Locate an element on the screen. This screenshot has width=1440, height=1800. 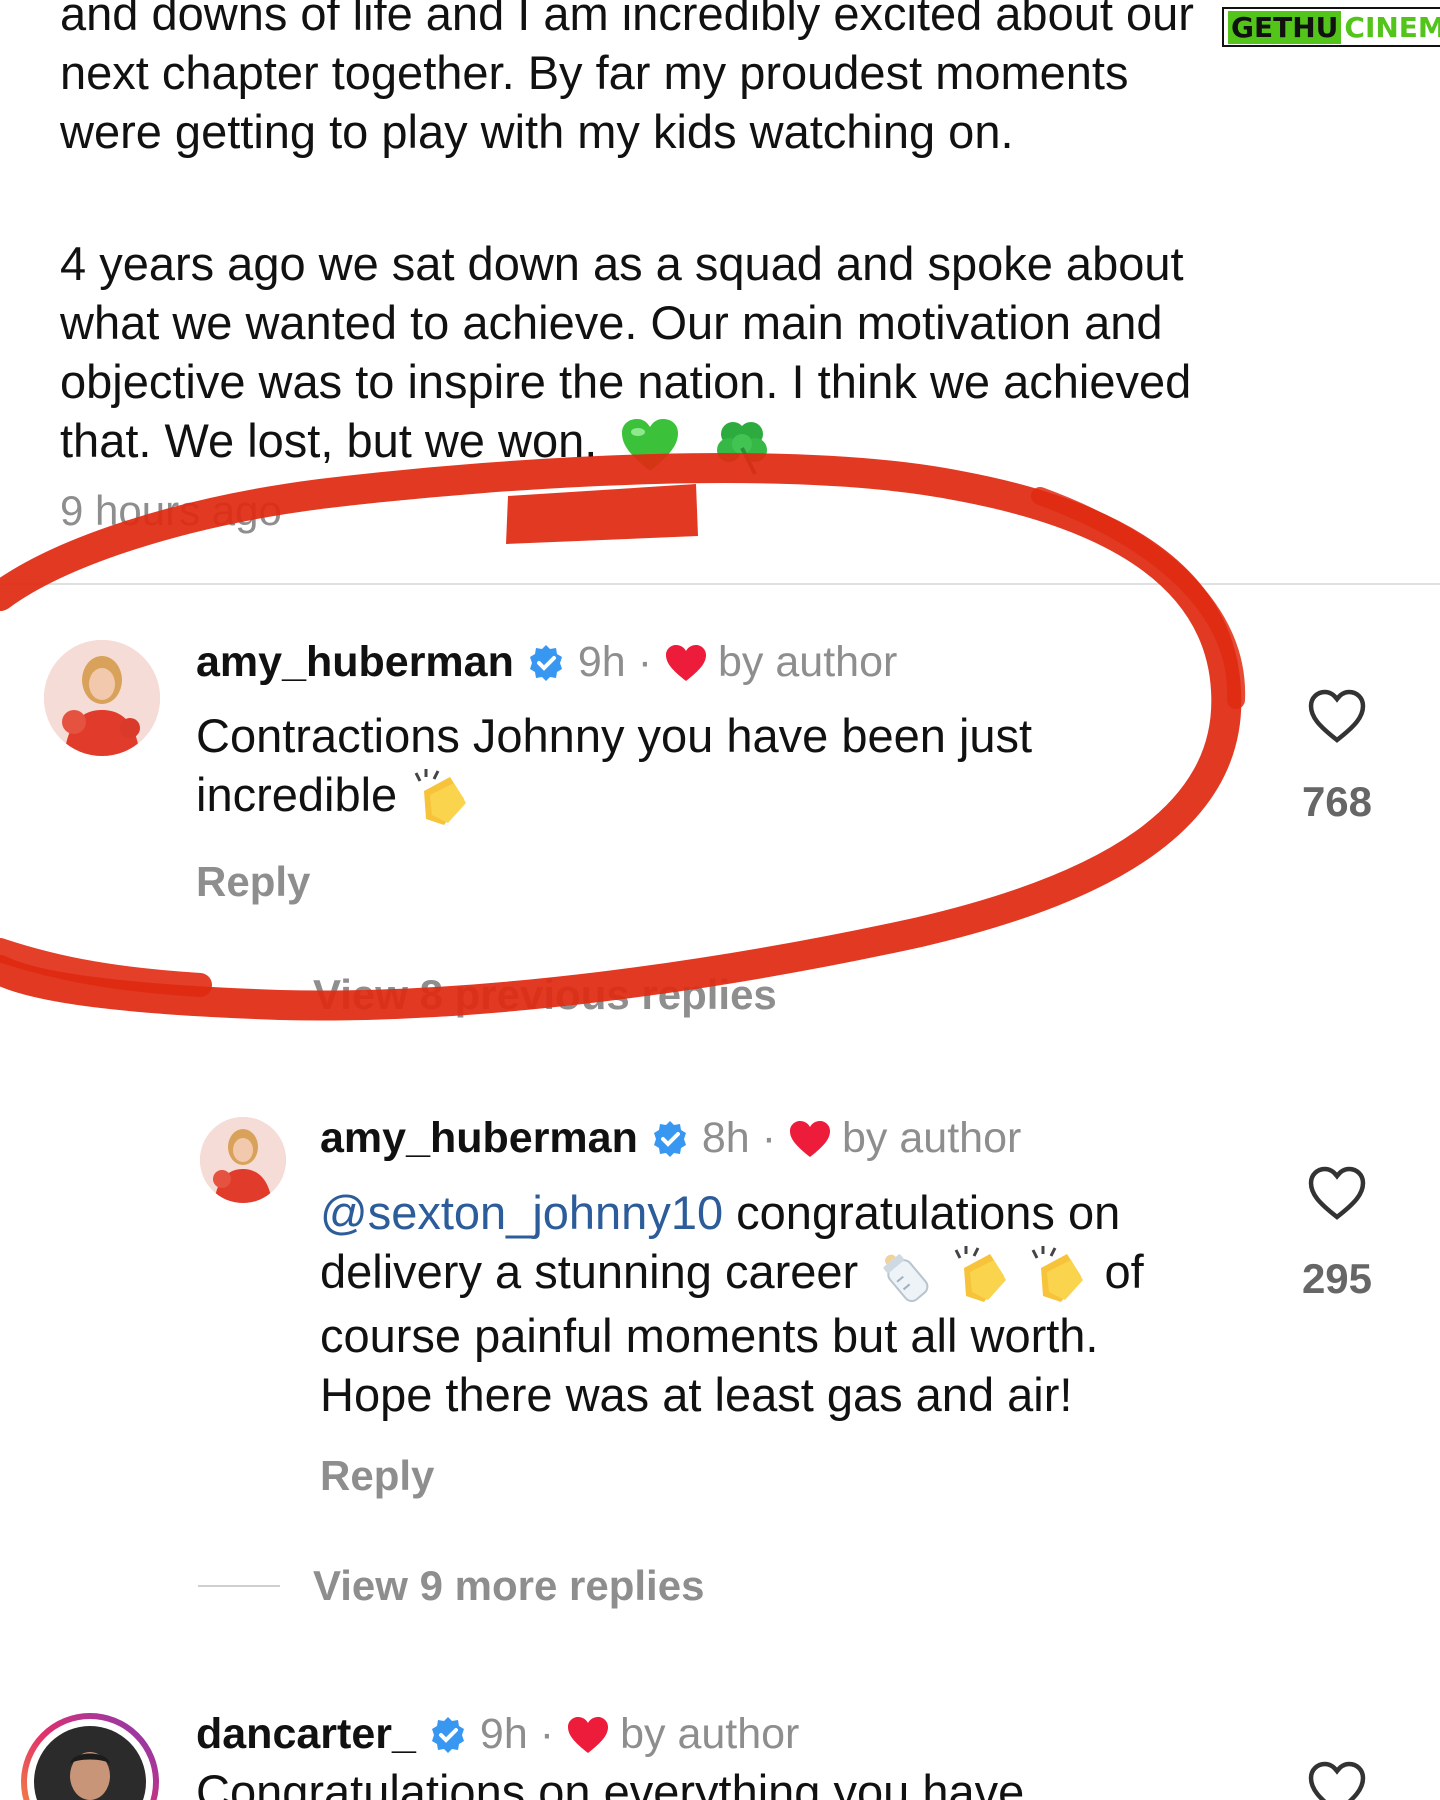
caption-text: that. We lost, but we won. is located at coordinates (329, 440).